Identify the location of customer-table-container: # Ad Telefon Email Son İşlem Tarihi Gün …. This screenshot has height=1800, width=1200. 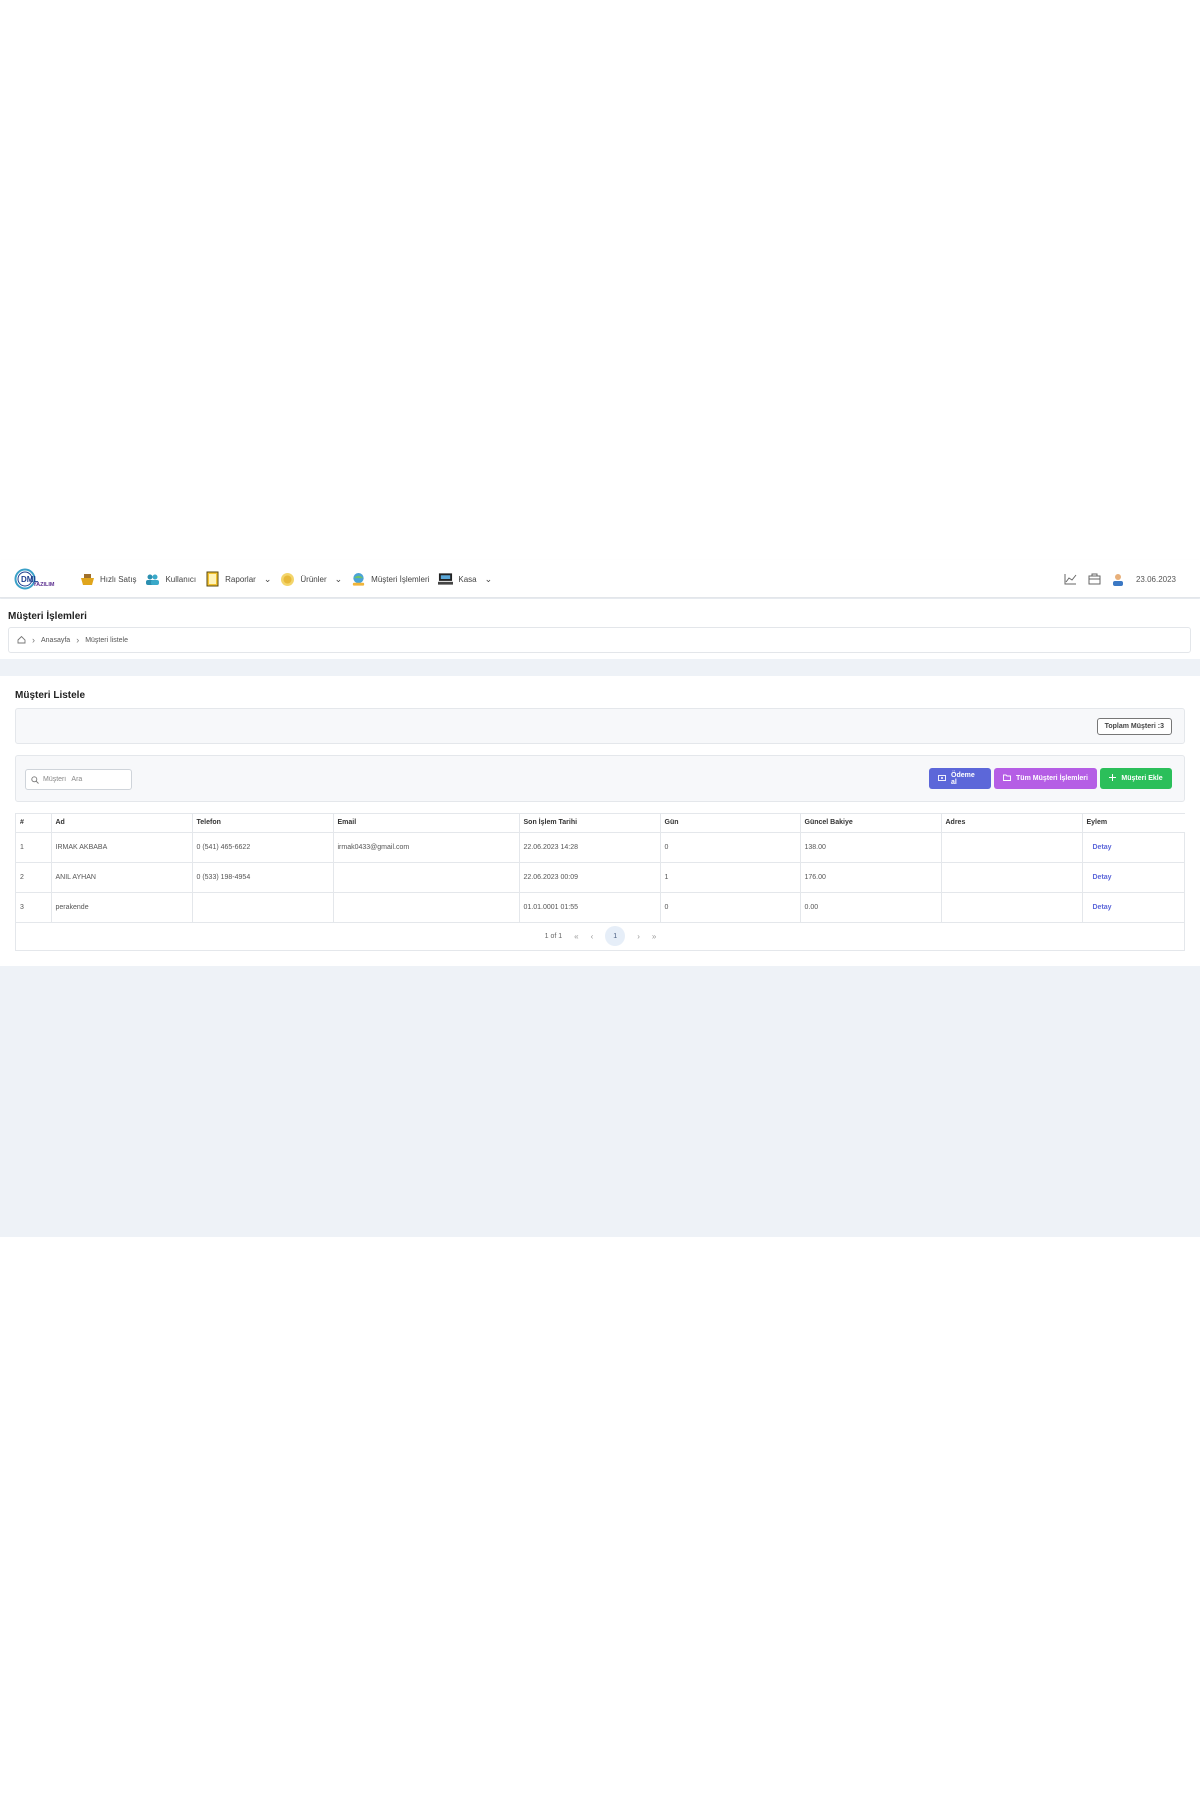
(600, 882).